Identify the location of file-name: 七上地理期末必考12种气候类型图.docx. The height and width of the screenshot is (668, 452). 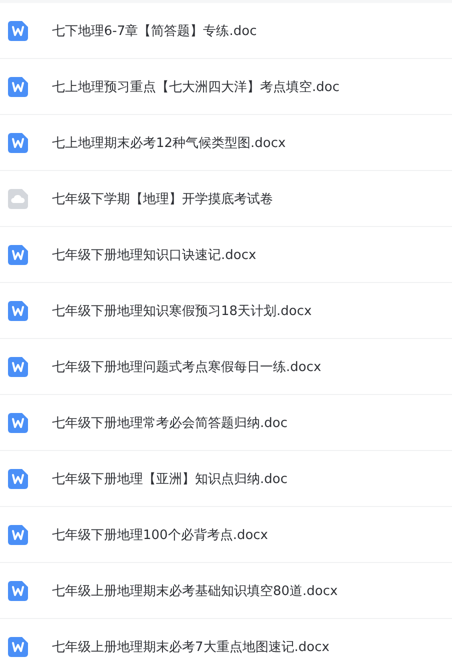
(169, 143).